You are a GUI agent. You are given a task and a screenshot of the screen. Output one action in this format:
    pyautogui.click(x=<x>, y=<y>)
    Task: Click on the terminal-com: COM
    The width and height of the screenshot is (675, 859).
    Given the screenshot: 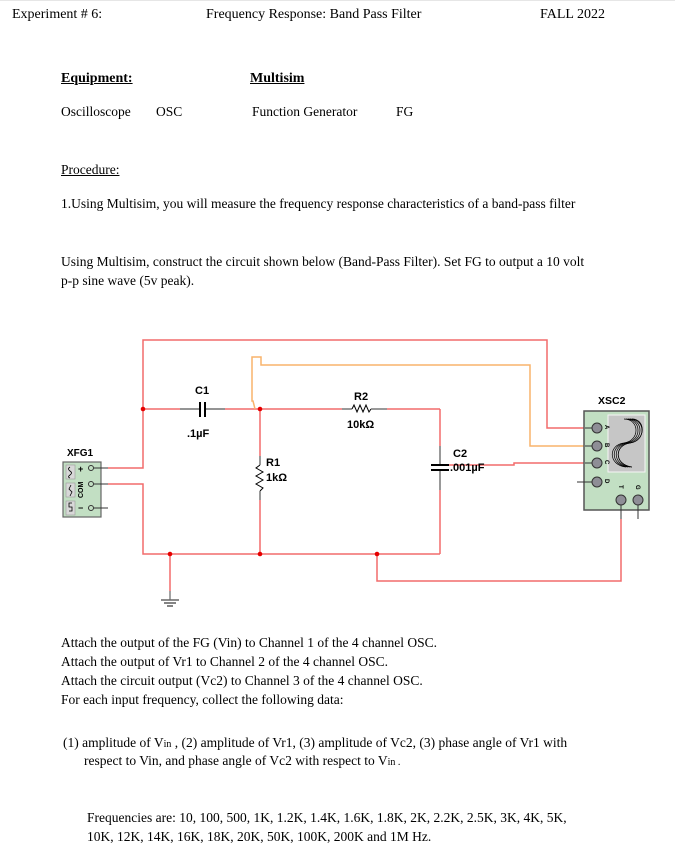 What is the action you would take?
    pyautogui.click(x=81, y=490)
    